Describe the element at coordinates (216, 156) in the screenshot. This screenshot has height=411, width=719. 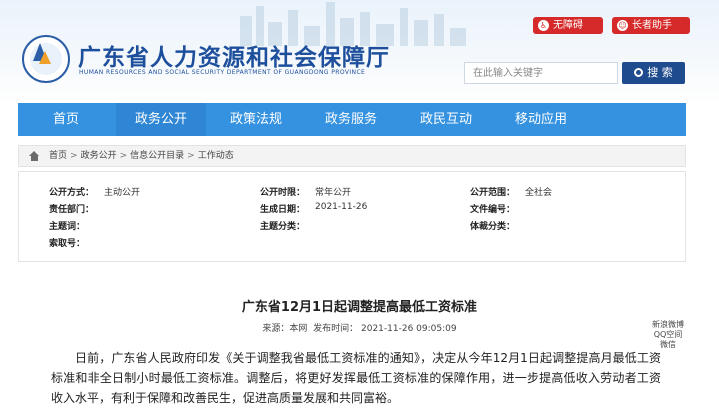
I see `breadcrumb-work-news: 工作动态` at that location.